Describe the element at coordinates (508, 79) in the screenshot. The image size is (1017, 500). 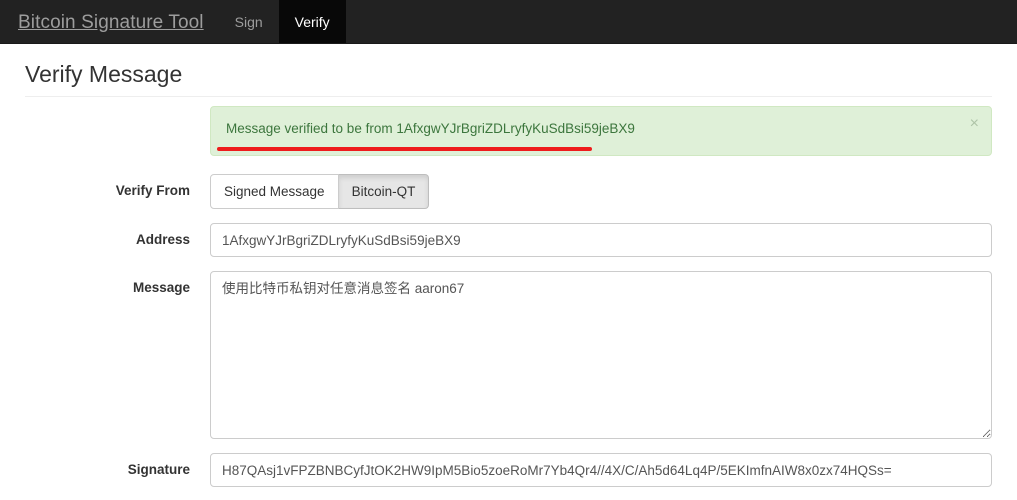
I see `page-title: Verify Message` at that location.